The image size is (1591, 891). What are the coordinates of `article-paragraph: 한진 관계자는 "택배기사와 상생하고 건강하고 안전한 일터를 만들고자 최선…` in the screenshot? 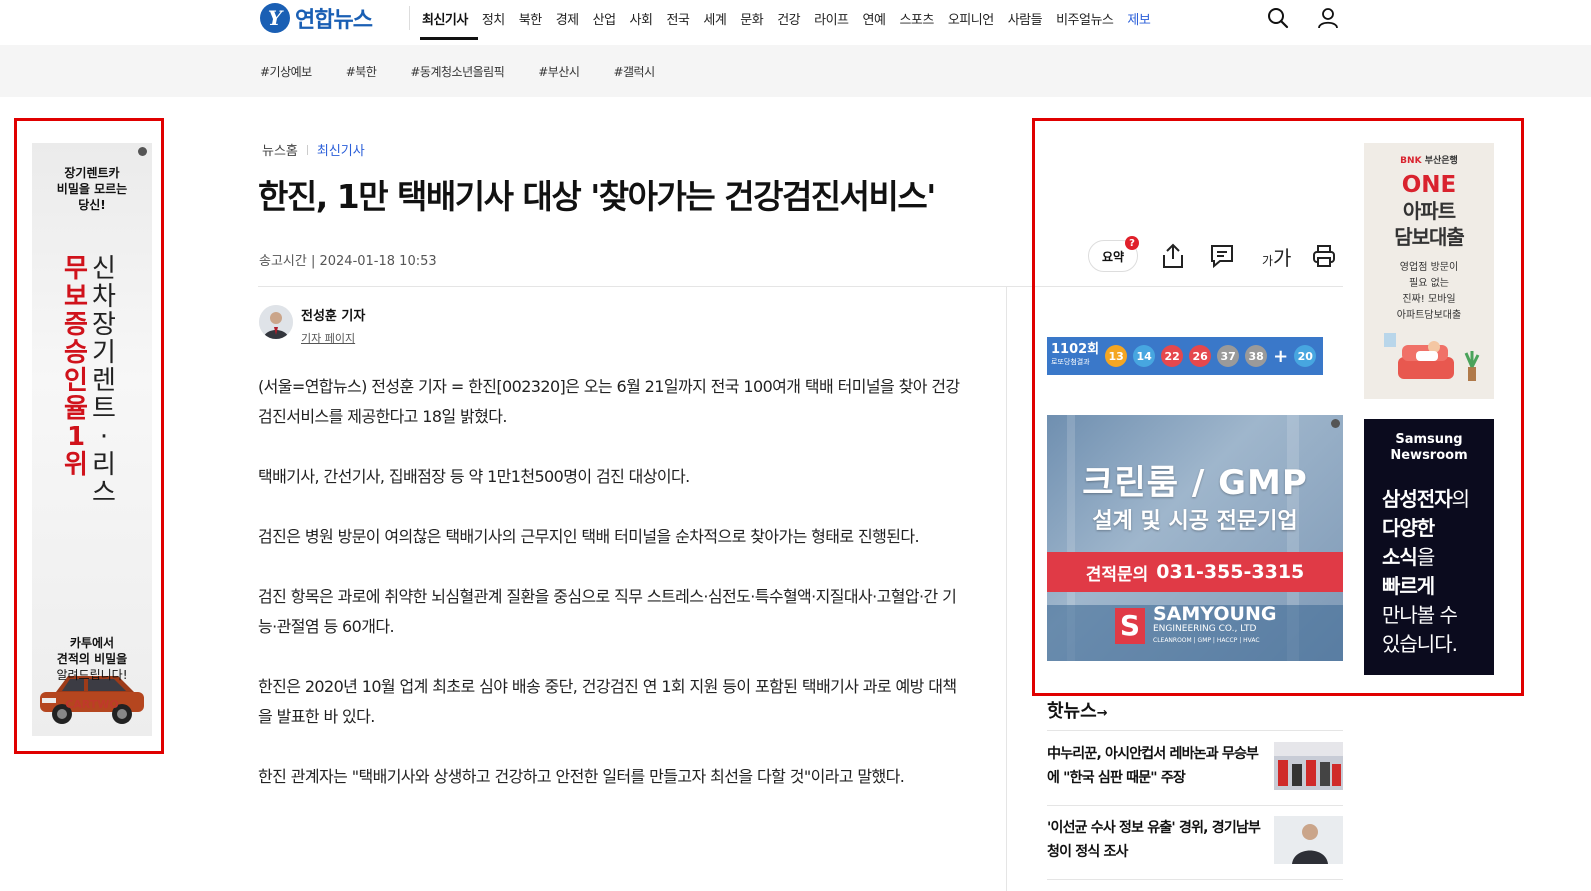 It's located at (581, 776).